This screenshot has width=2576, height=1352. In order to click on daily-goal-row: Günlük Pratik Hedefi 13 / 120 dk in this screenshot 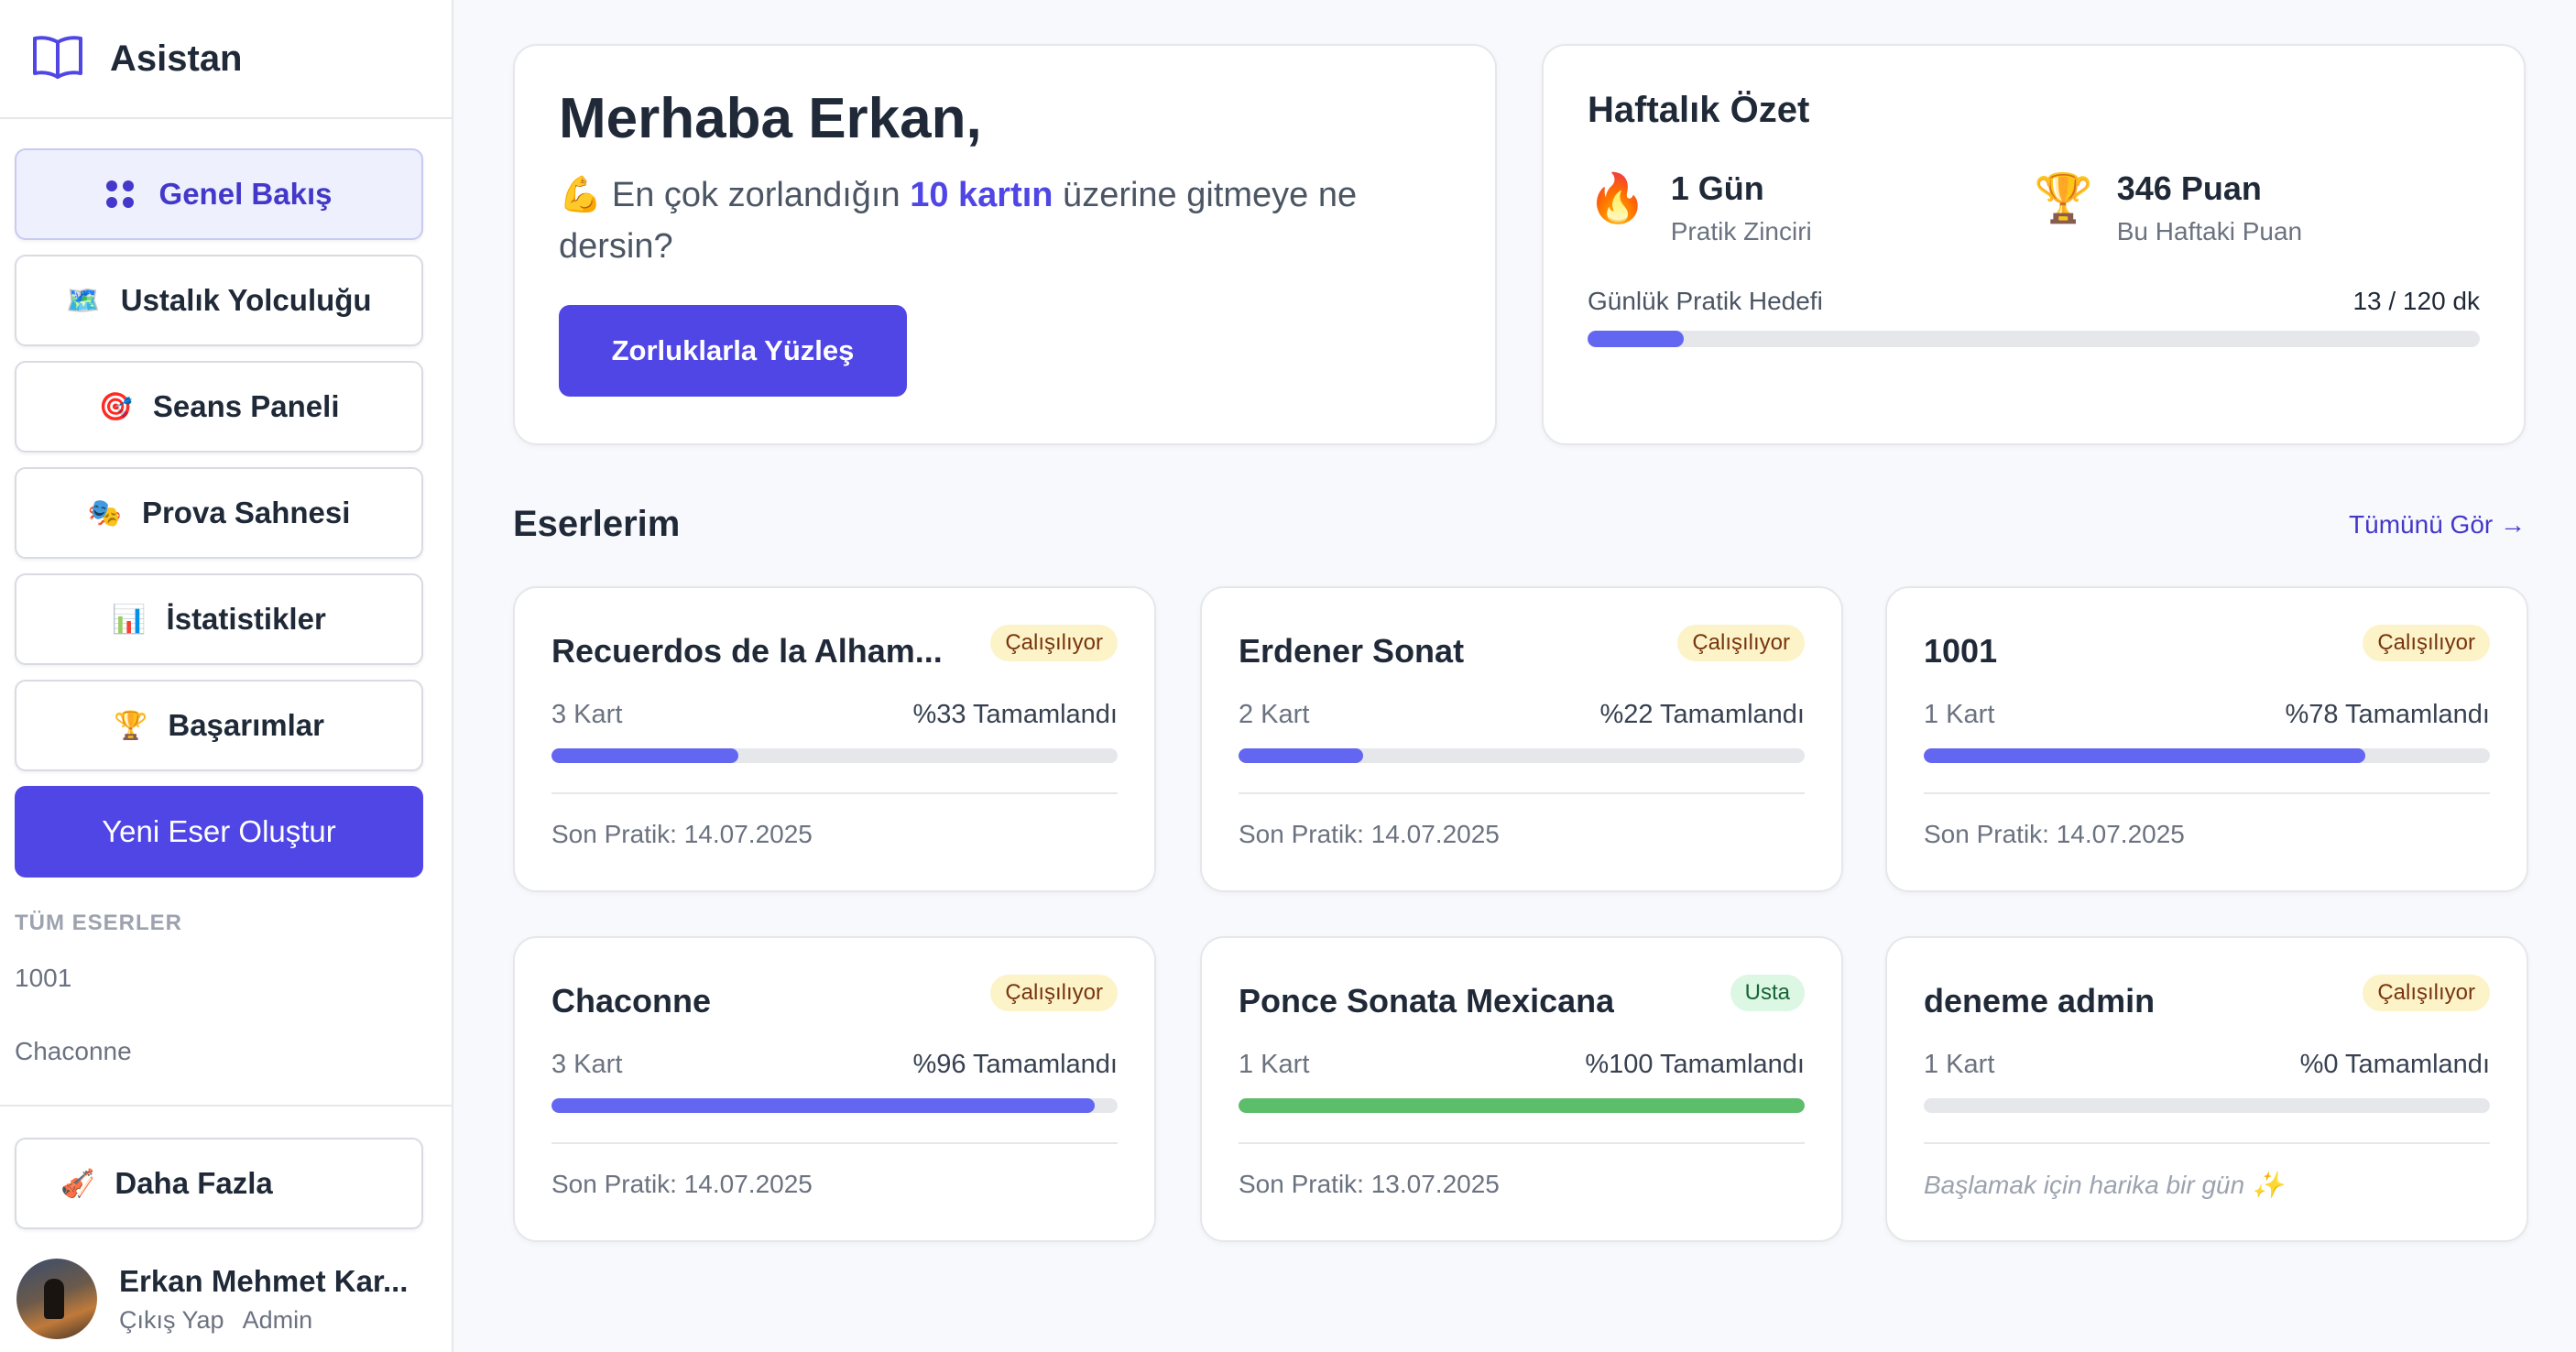, I will do `click(2034, 301)`.